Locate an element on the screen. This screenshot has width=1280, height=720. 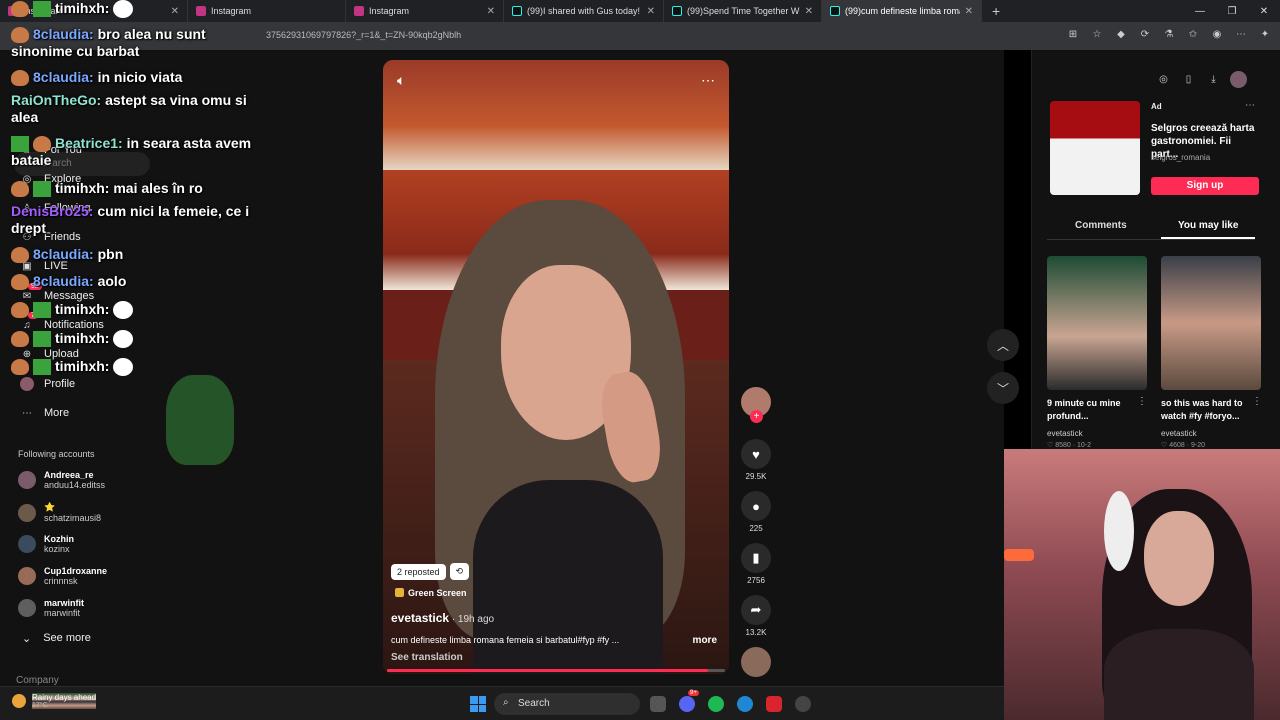
following-account: Andreea_re anduu14.editss is located at coordinates (61, 480).